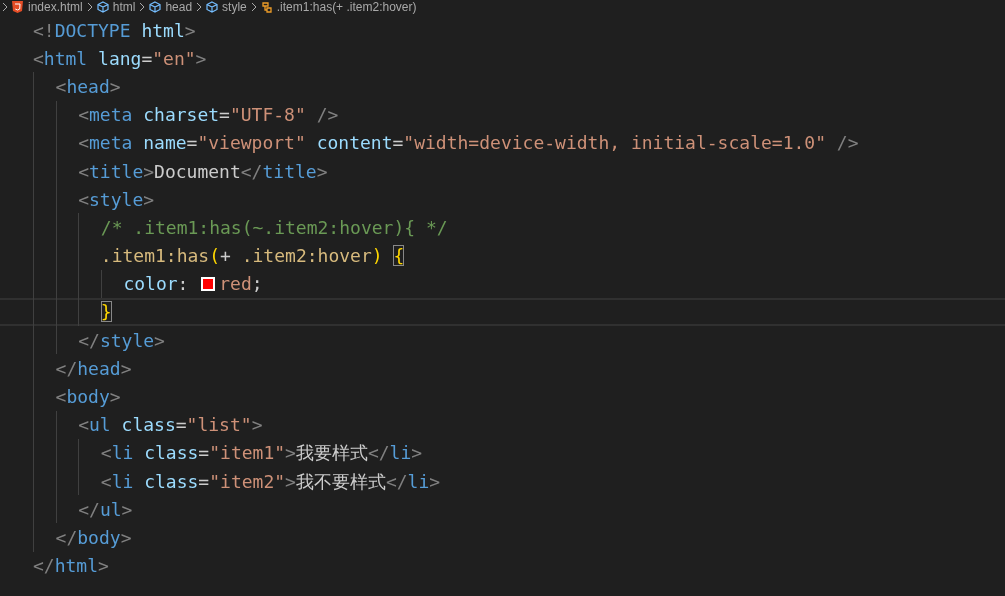  Describe the element at coordinates (71, 566) in the screenshot. I see `code-text: </html>` at that location.